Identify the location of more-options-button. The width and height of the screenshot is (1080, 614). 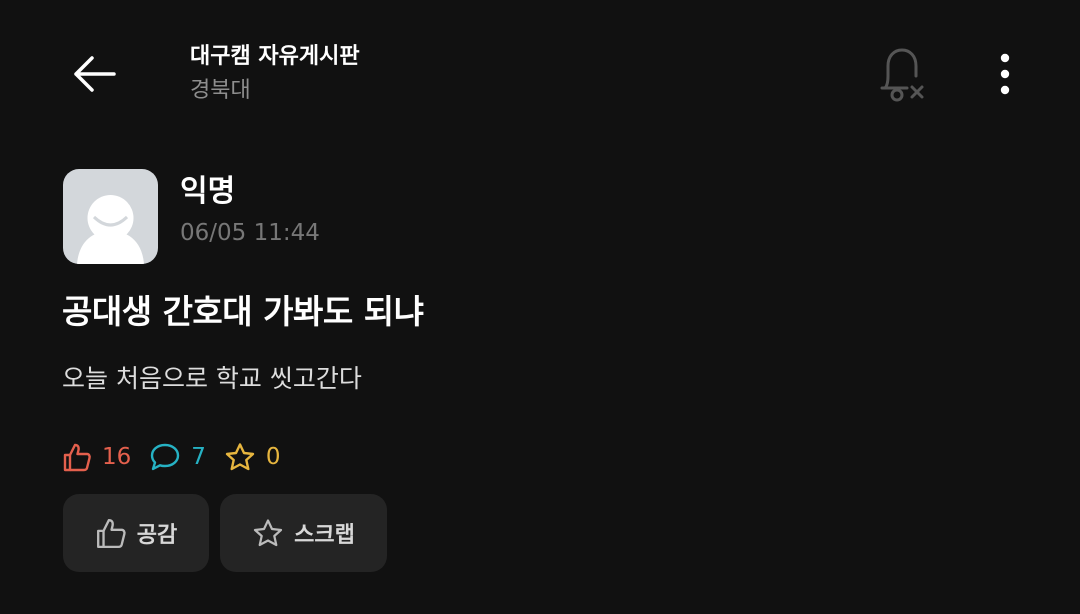
(1005, 74).